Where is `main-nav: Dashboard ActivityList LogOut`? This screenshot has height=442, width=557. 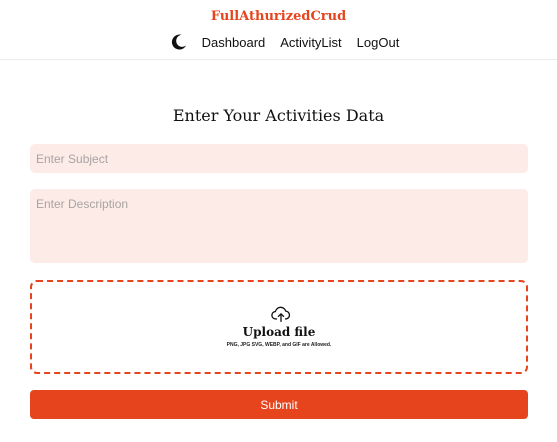 main-nav: Dashboard ActivityList LogOut is located at coordinates (278, 42).